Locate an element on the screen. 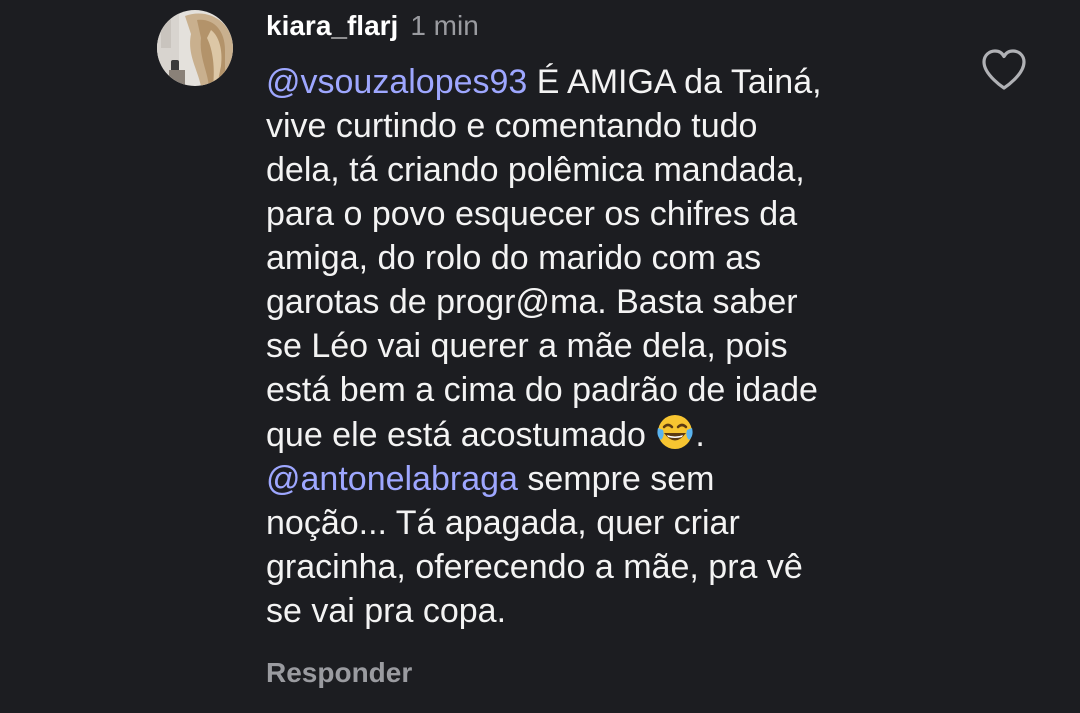 The height and width of the screenshot is (713, 1080). avatar-image is located at coordinates (195, 48).